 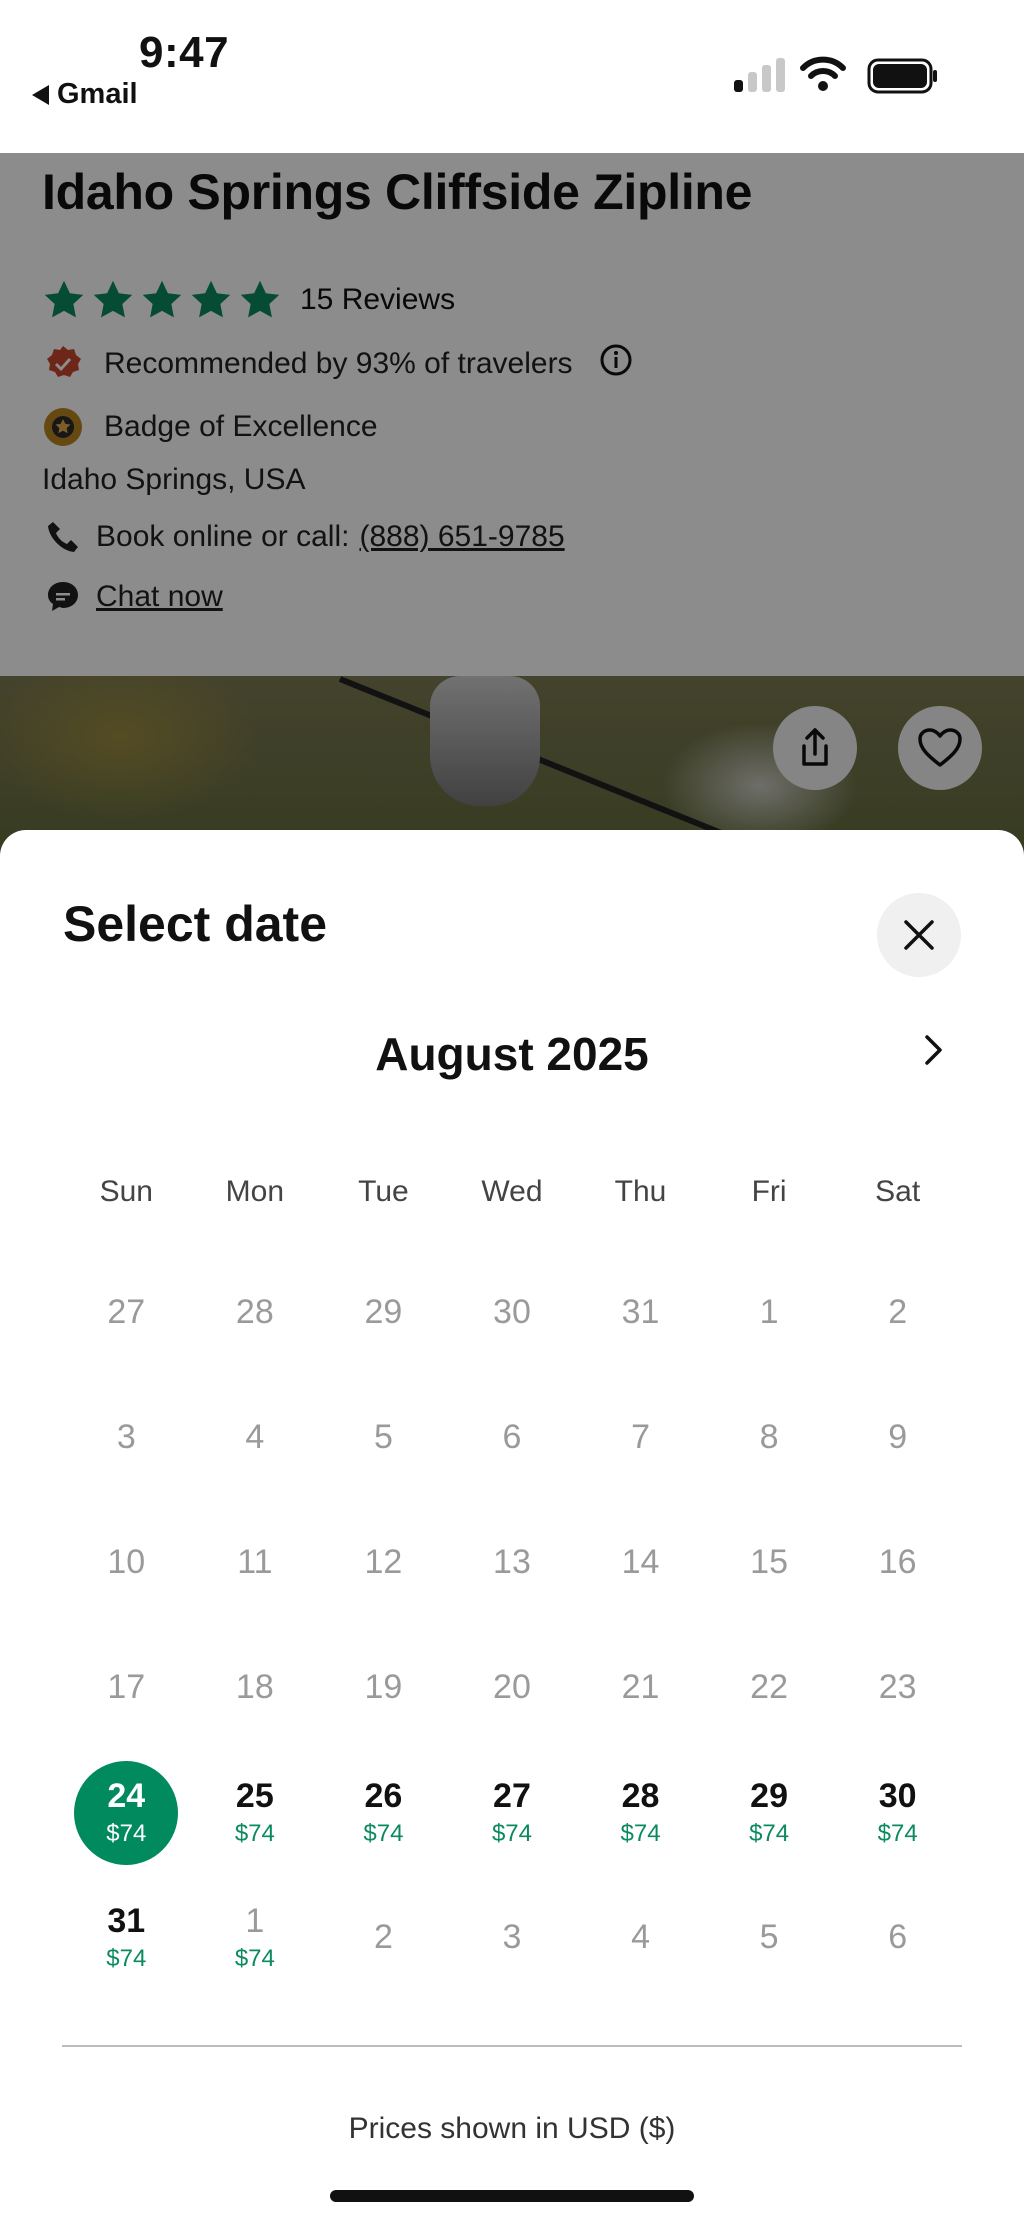 I want to click on day-number: 13, so click(x=512, y=1562).